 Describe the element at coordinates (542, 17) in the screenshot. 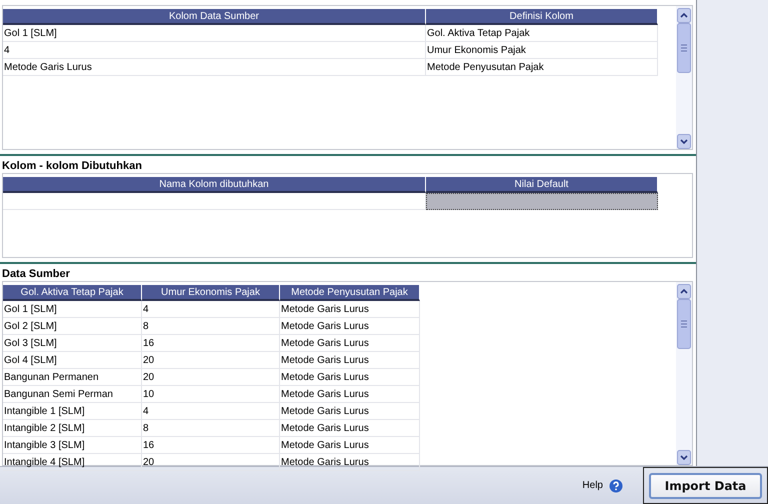

I see `column-header: Definisi Kolom` at that location.